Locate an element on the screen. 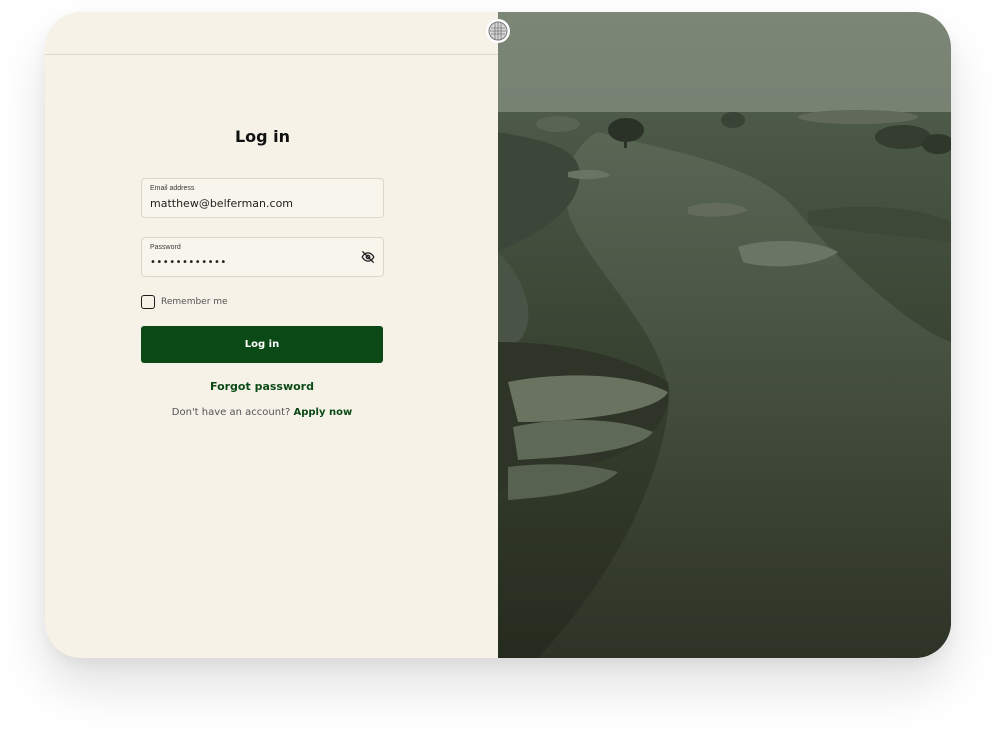 The width and height of the screenshot is (996, 737). no-account-text: Don't have an account? is located at coordinates (232, 412).